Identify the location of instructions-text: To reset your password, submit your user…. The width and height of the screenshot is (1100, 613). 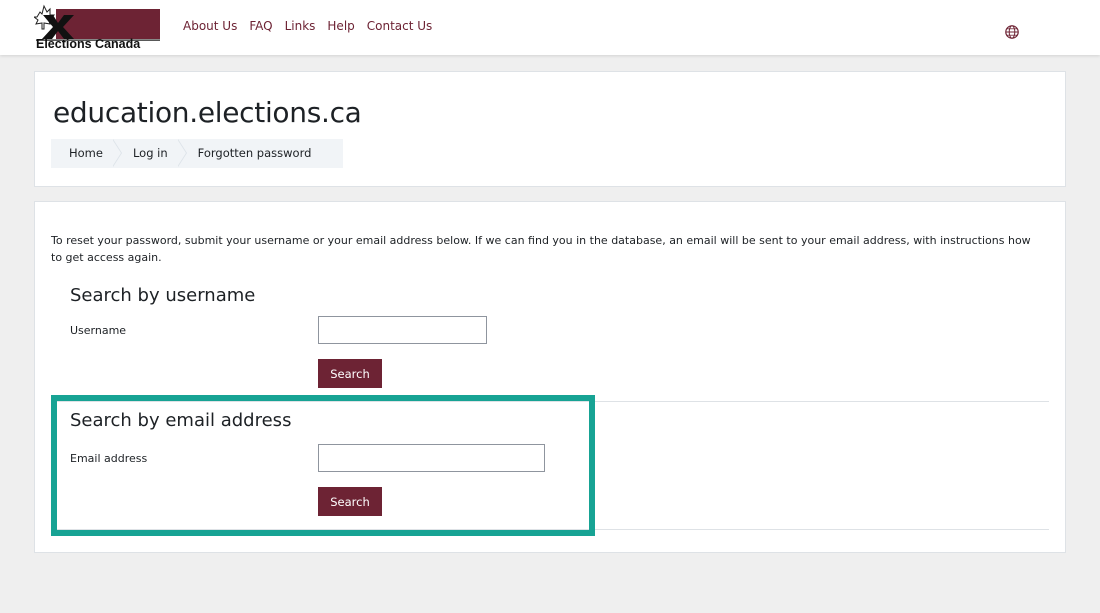
(541, 249).